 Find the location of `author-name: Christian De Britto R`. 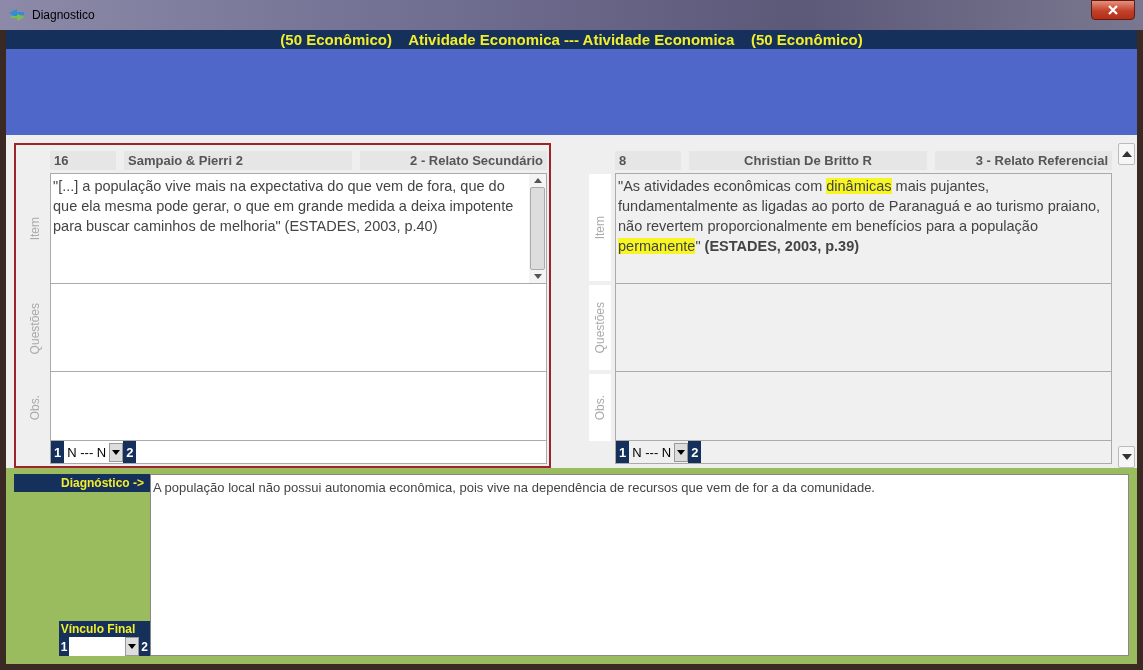

author-name: Christian De Britto R is located at coordinates (808, 161).